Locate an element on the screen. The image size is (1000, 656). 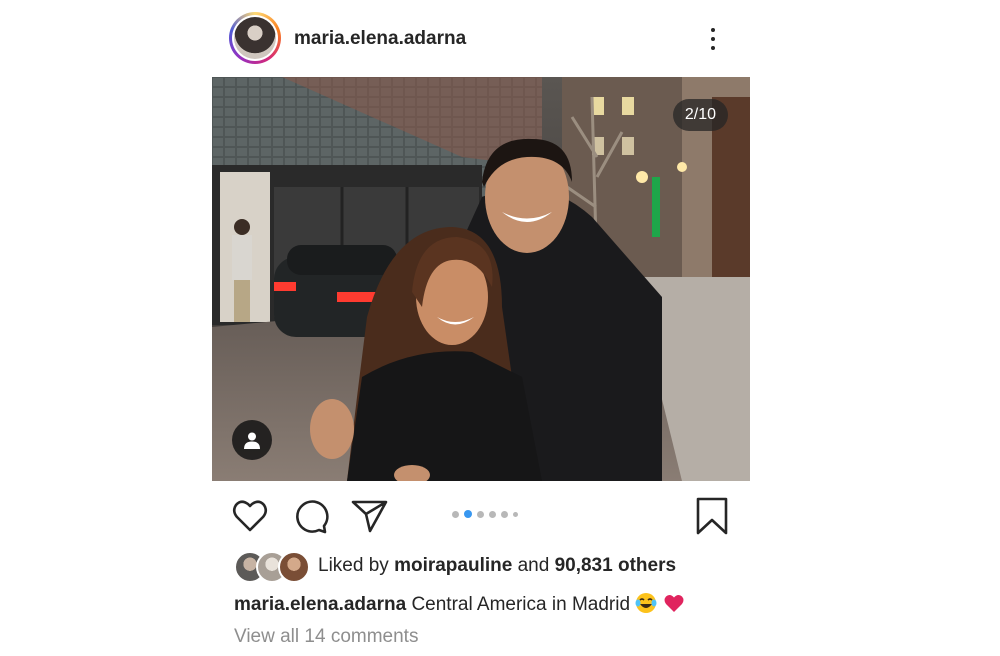
likes-row: Liked by moirapauline and 90,831 others is located at coordinates (455, 566).